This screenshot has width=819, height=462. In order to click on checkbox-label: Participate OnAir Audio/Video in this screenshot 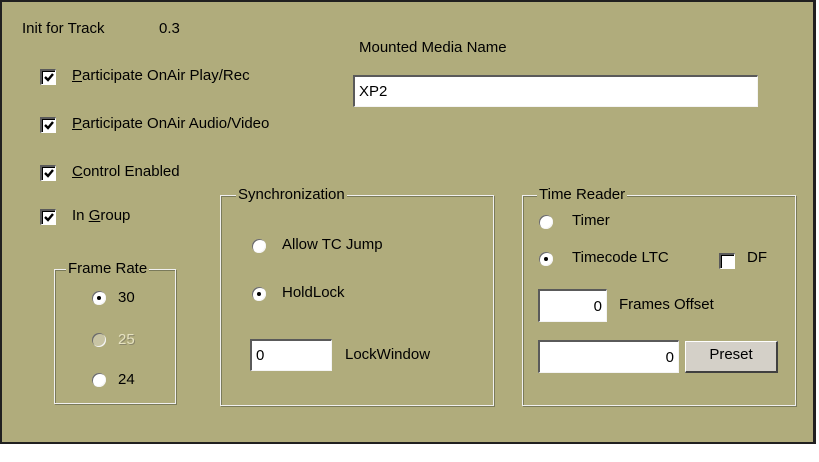, I will do `click(170, 123)`.